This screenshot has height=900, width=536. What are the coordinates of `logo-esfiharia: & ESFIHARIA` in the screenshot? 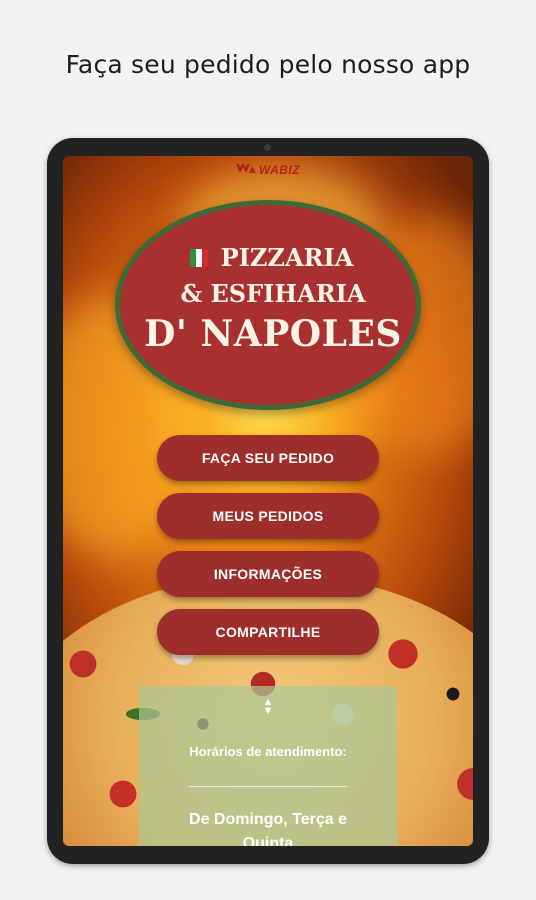 It's located at (273, 293).